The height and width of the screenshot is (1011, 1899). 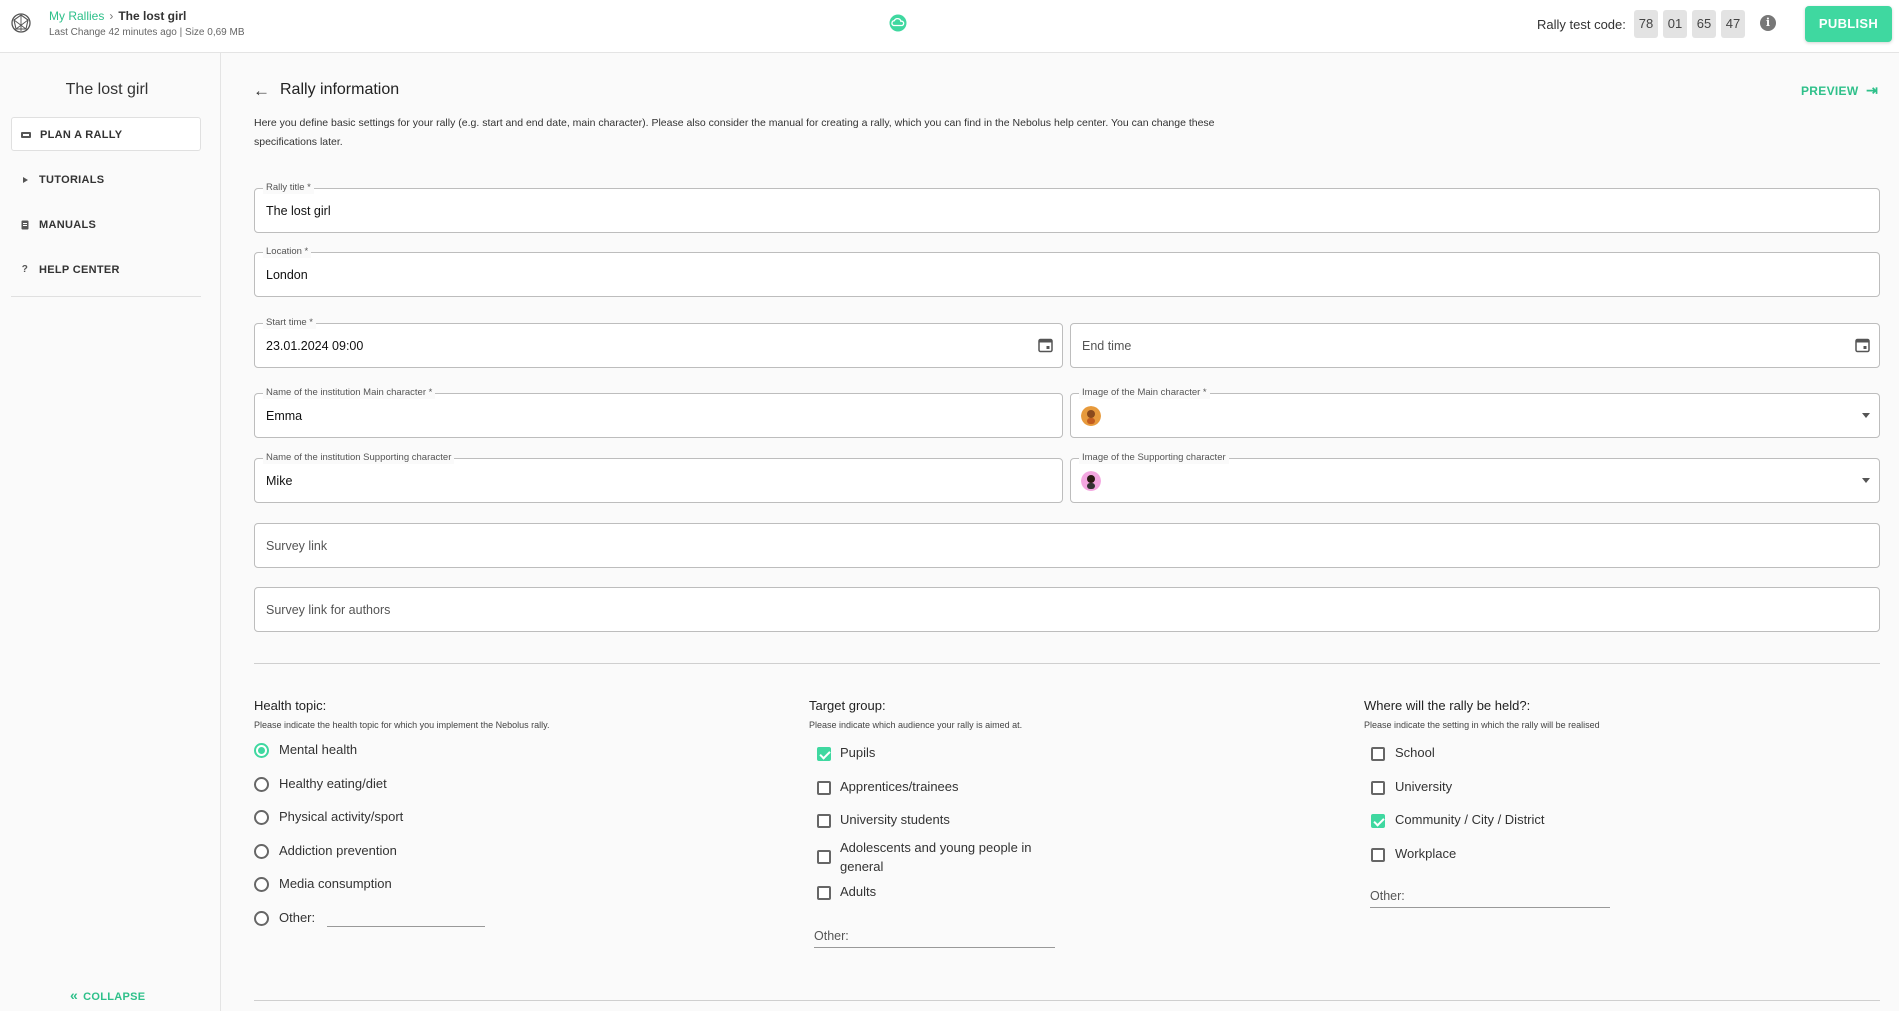 I want to click on app-logo-icon, so click(x=21, y=23).